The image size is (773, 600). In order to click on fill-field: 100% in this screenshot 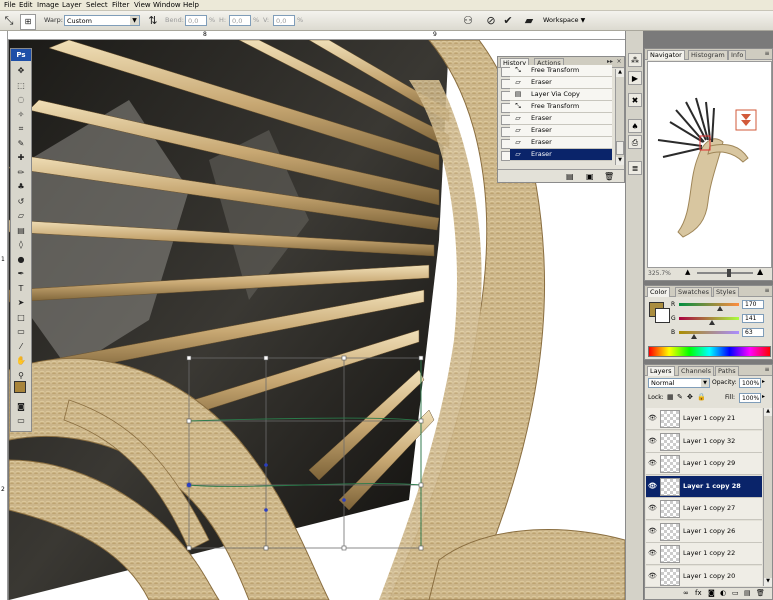, I will do `click(750, 398)`.